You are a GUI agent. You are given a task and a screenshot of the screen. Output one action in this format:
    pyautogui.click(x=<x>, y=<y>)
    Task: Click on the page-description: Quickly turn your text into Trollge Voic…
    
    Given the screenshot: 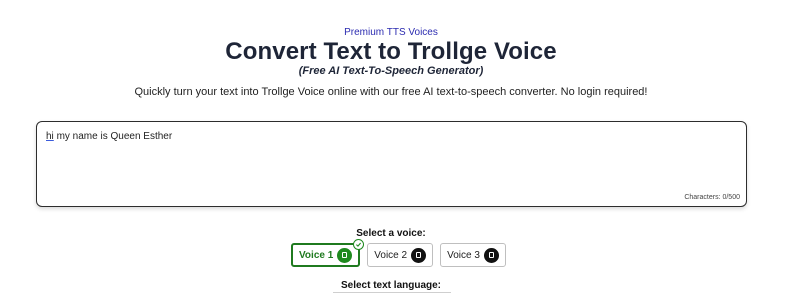 What is the action you would take?
    pyautogui.click(x=391, y=92)
    